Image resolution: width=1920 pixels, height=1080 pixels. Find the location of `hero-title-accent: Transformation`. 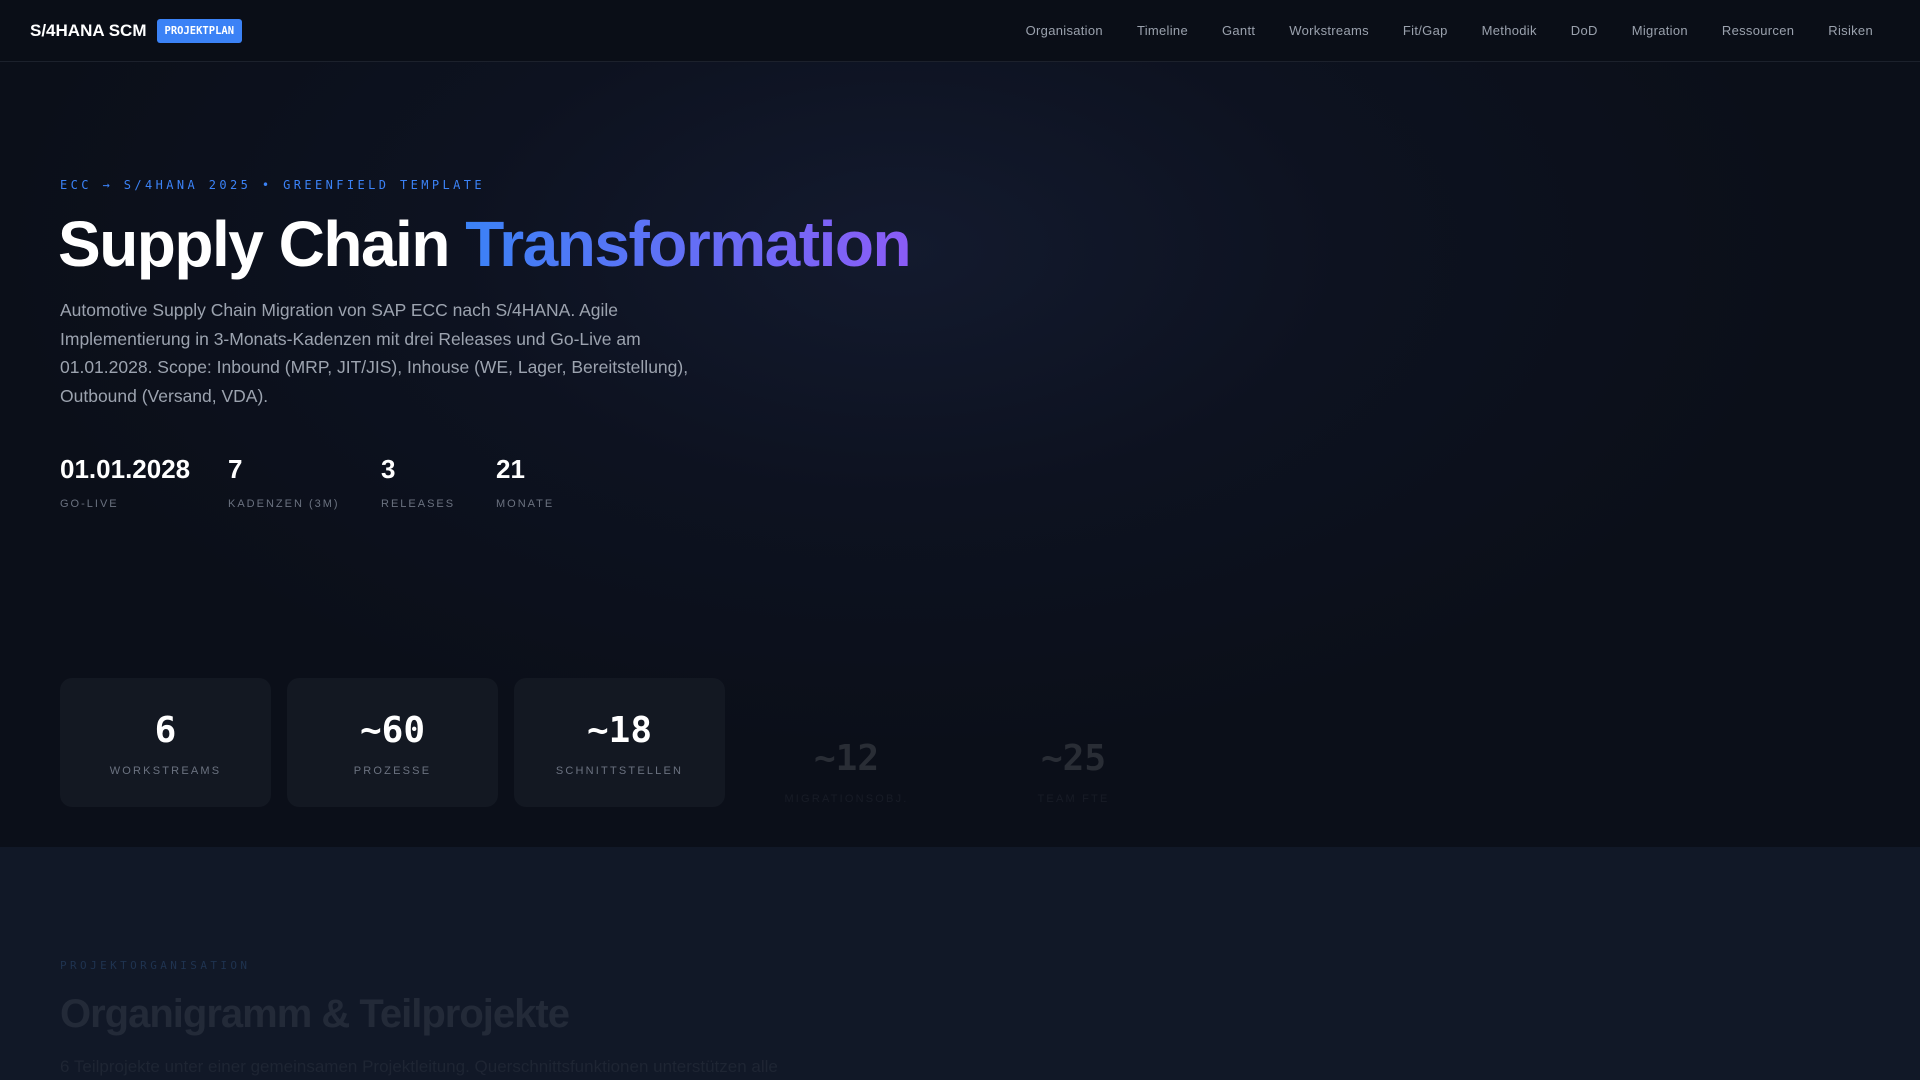

hero-title-accent: Transformation is located at coordinates (688, 244).